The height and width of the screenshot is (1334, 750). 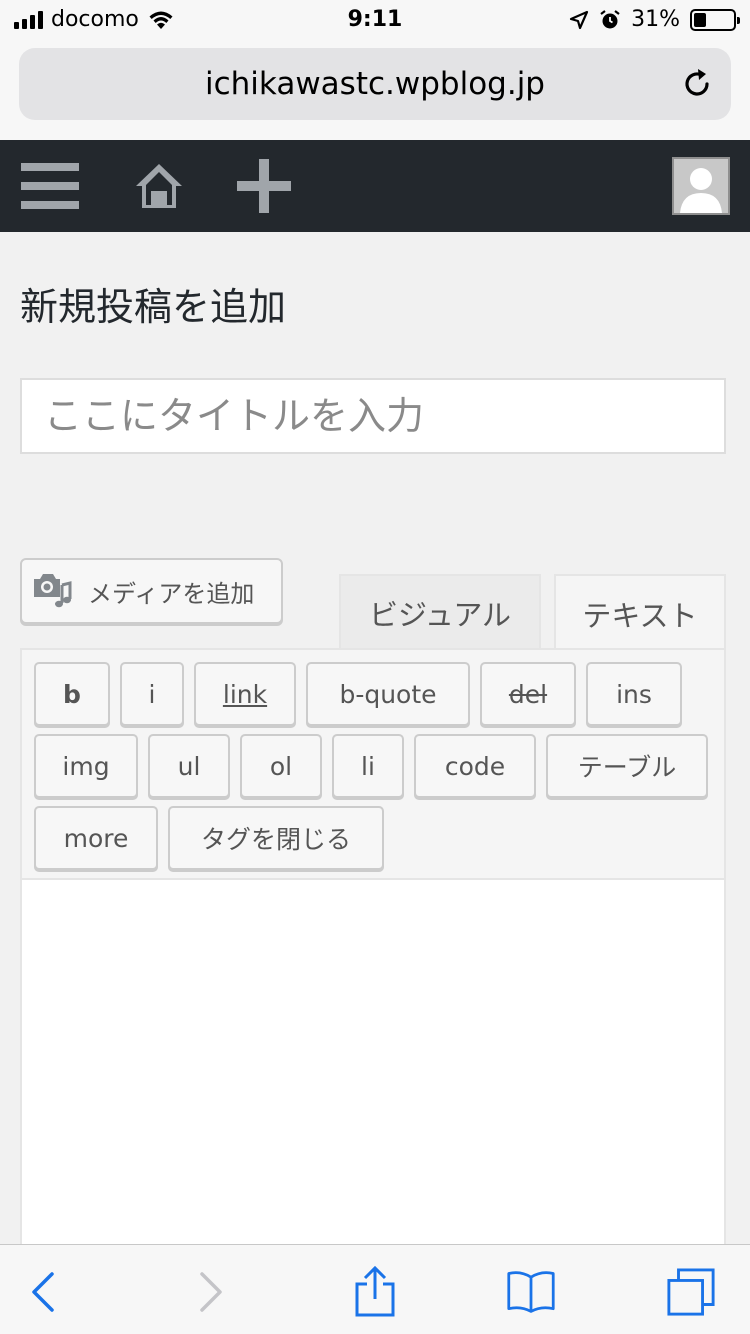 What do you see at coordinates (189, 766) in the screenshot?
I see `qt-ul-button: ul` at bounding box center [189, 766].